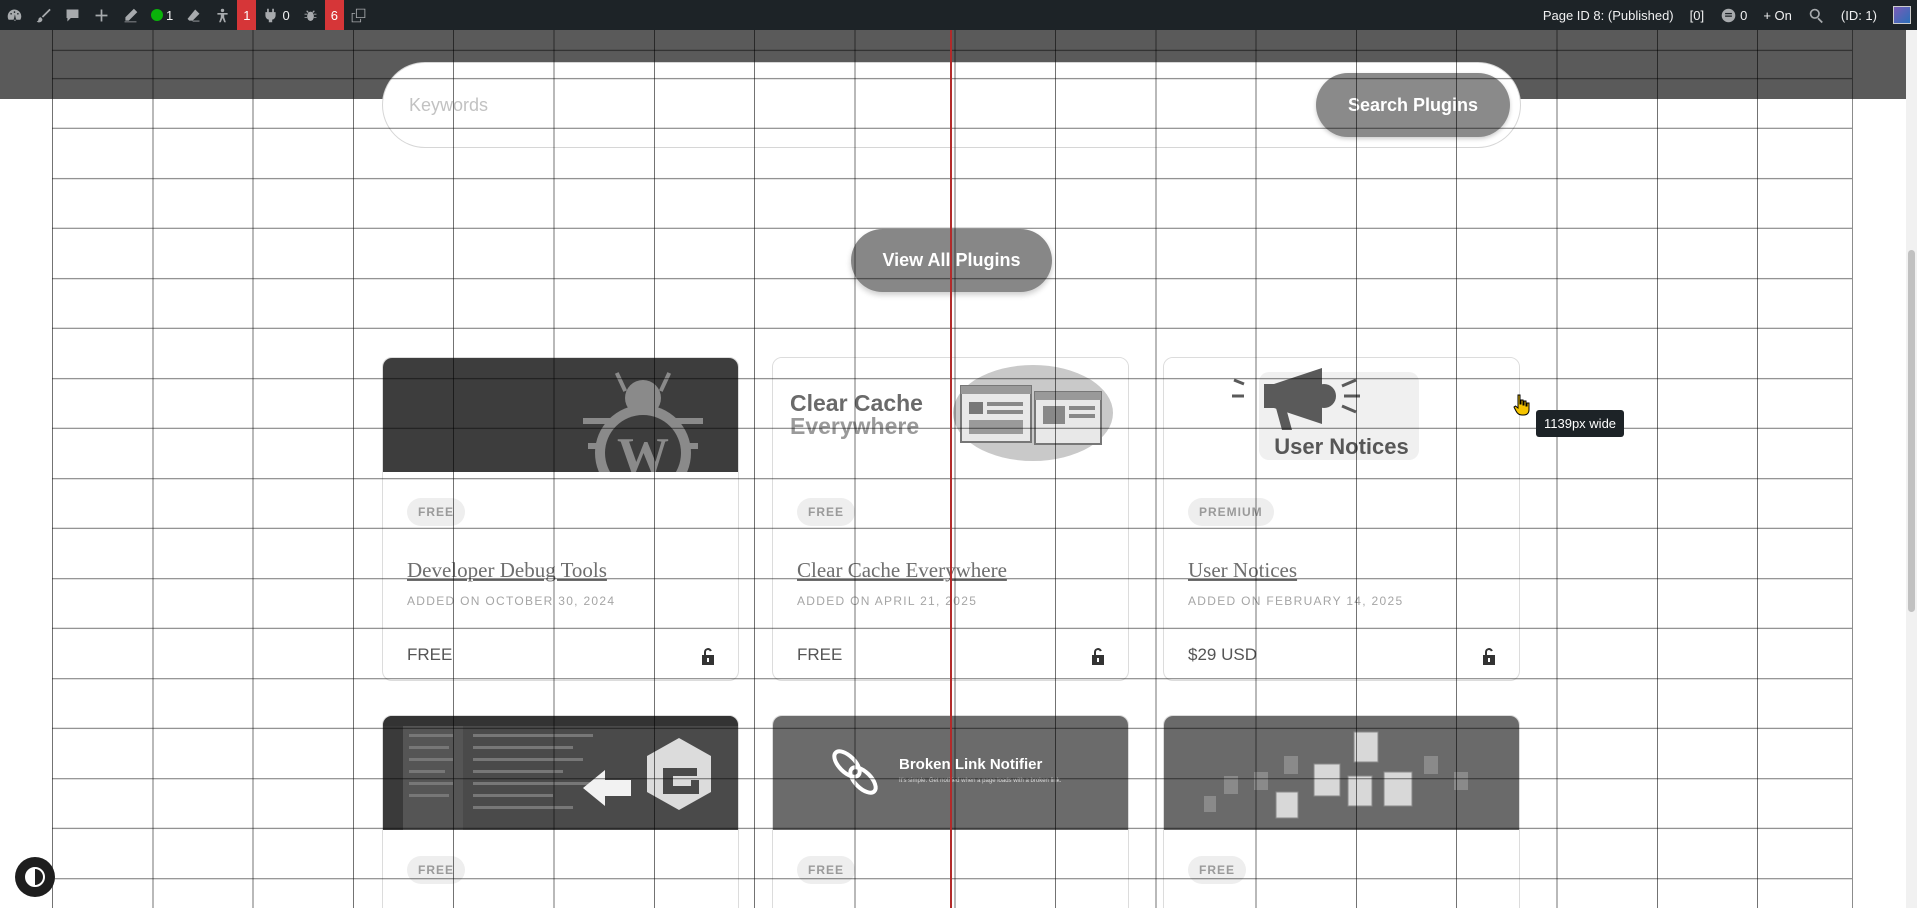  I want to click on bug-count-badge: 6, so click(334, 15).